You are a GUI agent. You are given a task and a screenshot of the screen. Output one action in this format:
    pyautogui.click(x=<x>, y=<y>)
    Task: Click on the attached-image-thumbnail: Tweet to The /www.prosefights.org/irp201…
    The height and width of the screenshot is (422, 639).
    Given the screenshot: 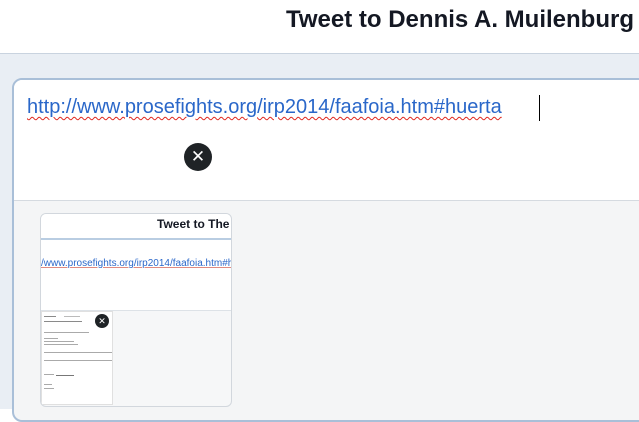 What is the action you would take?
    pyautogui.click(x=136, y=310)
    